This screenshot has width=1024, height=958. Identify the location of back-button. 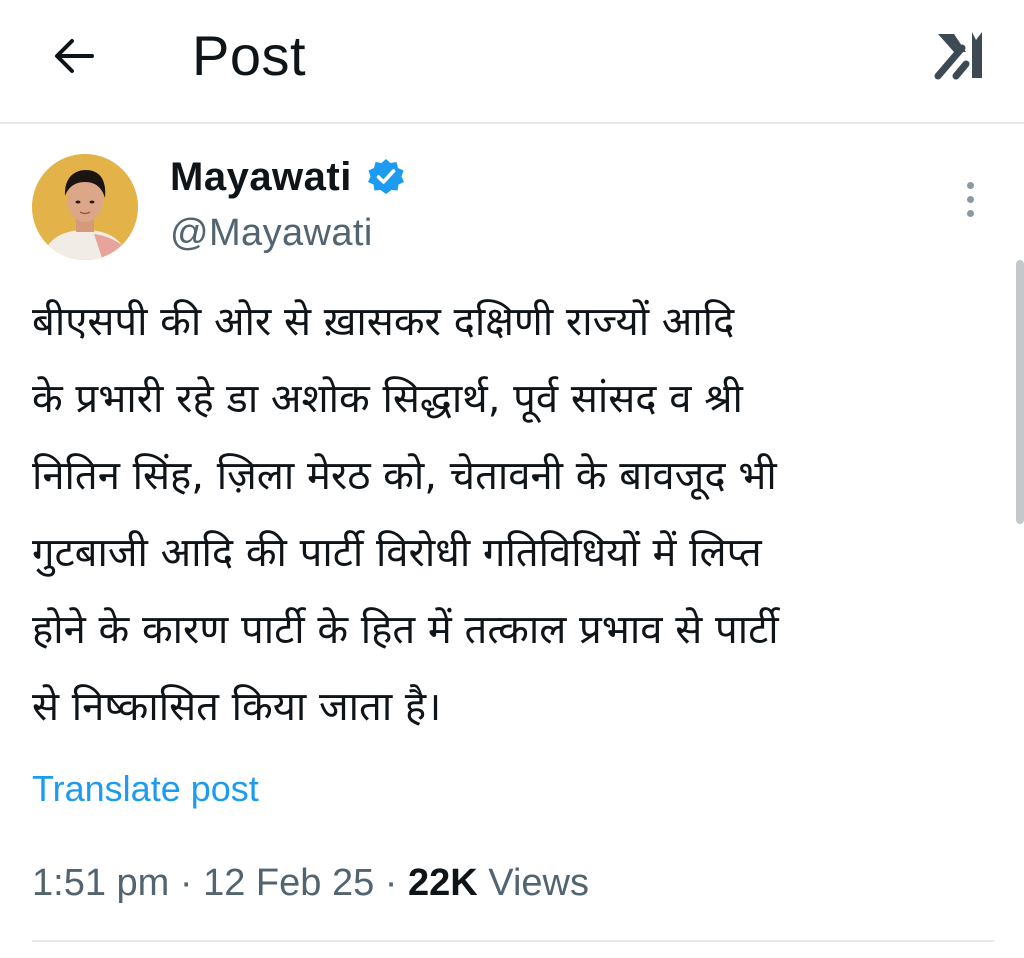
(74, 56).